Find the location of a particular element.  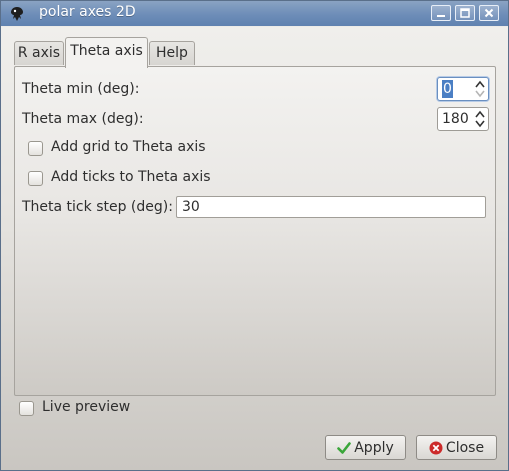

live-preview-checkbox is located at coordinates (26, 408).